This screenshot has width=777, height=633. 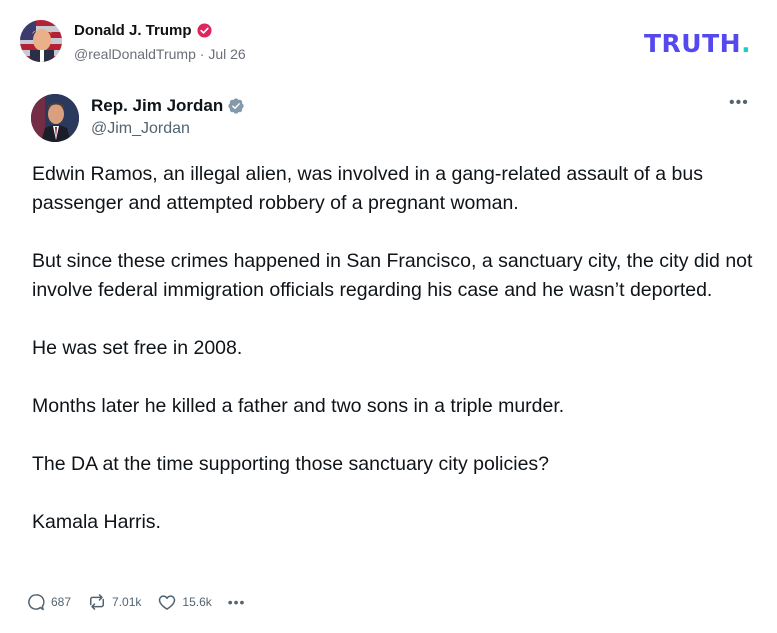 I want to click on truth-logo: TRUTH., so click(x=697, y=43).